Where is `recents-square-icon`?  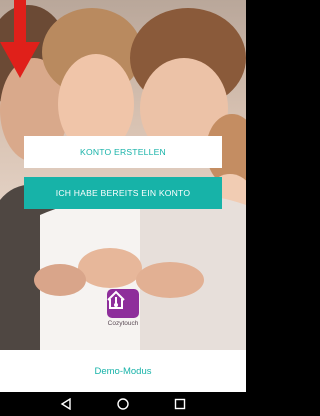
recents-square-icon is located at coordinates (180, 404).